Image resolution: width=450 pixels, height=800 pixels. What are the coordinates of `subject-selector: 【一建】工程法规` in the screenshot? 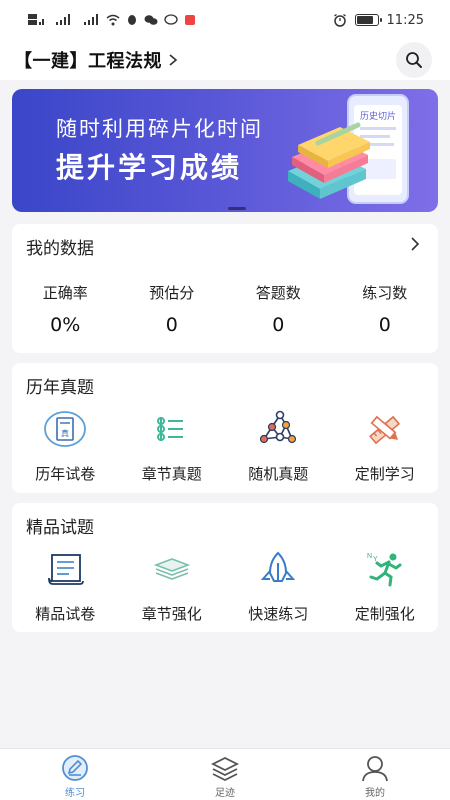 It's located at (97, 60).